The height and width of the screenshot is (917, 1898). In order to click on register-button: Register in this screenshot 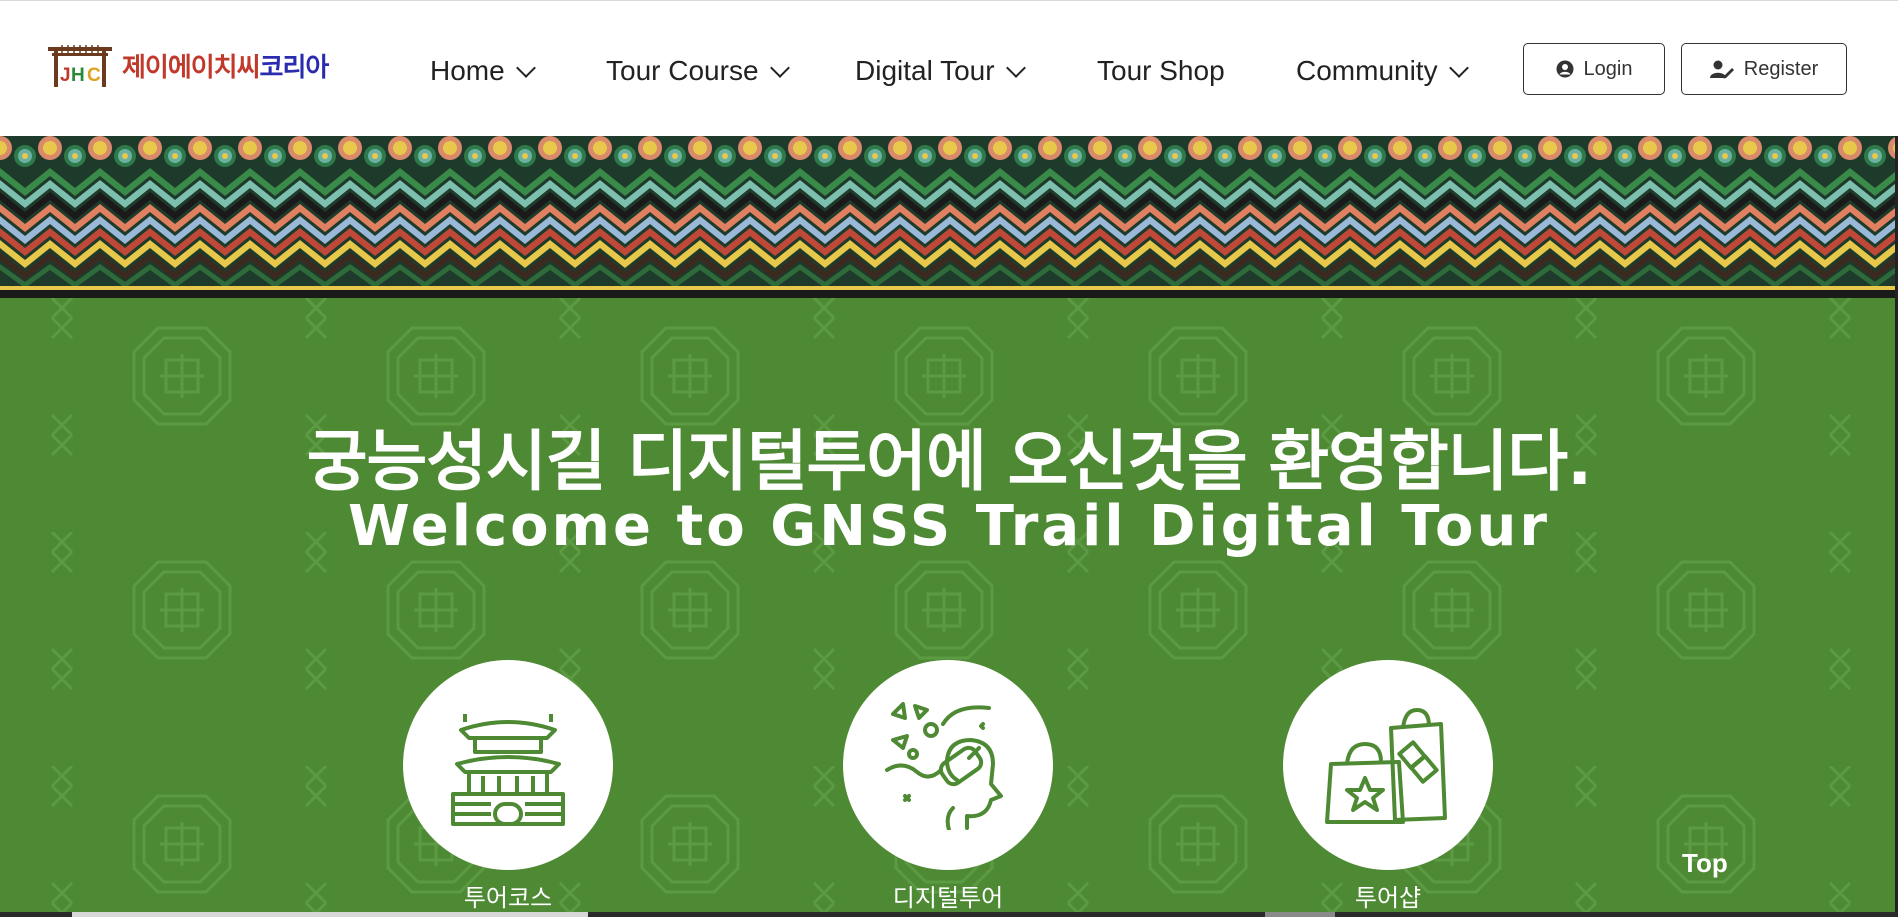, I will do `click(1764, 69)`.